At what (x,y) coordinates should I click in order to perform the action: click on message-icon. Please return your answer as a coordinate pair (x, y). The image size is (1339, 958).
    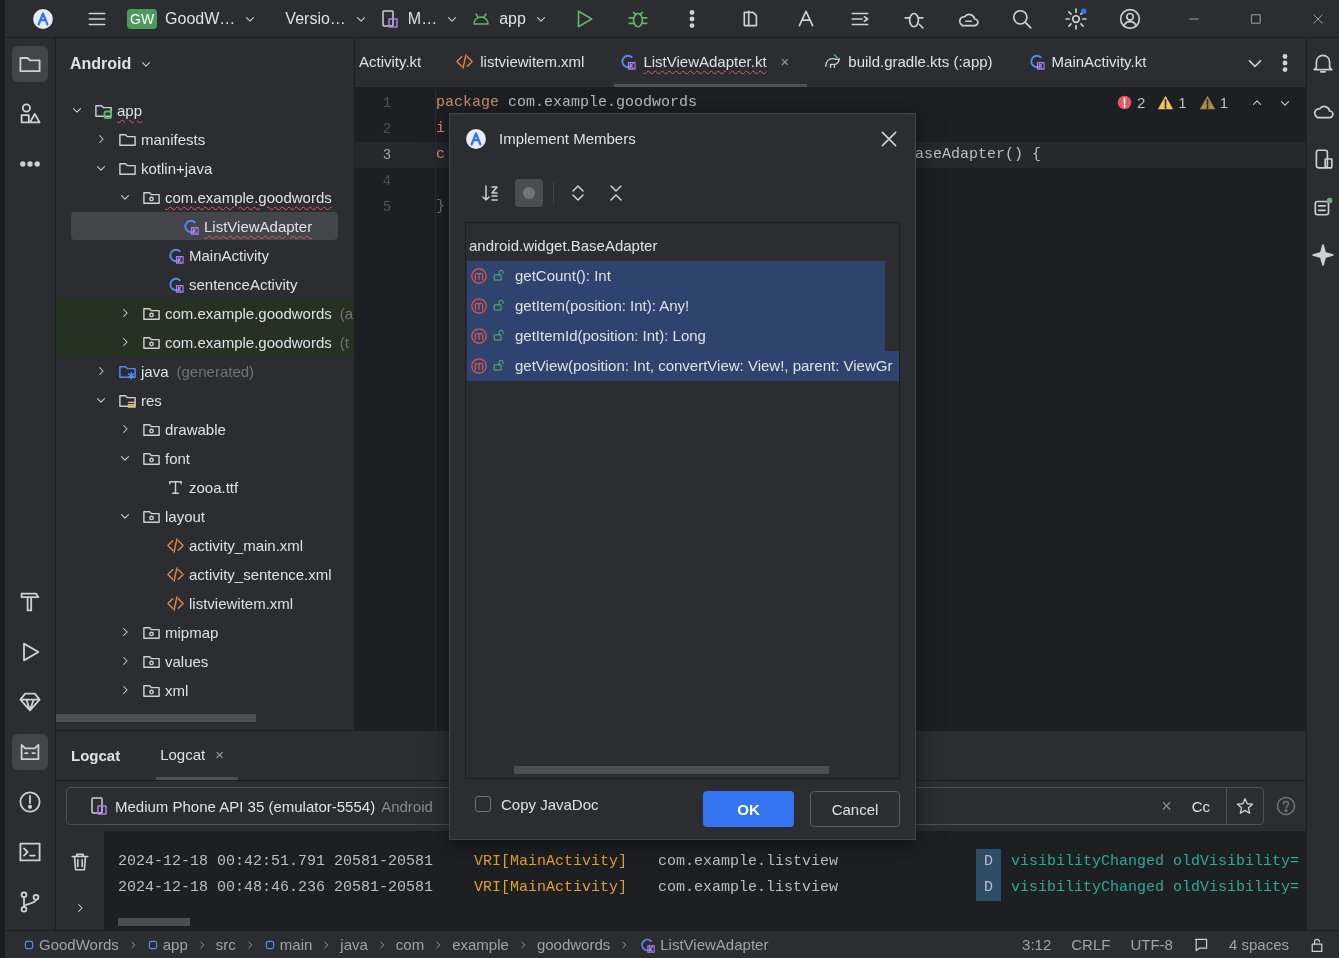
    Looking at the image, I should click on (1200, 944).